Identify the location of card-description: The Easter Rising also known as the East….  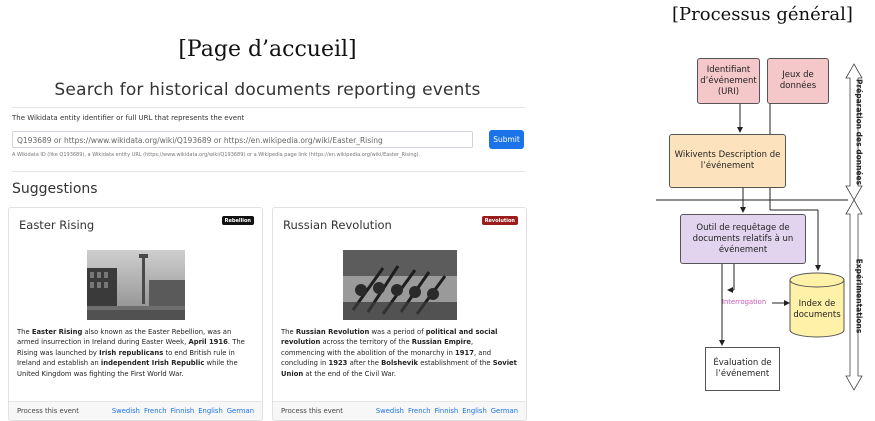
(136, 353).